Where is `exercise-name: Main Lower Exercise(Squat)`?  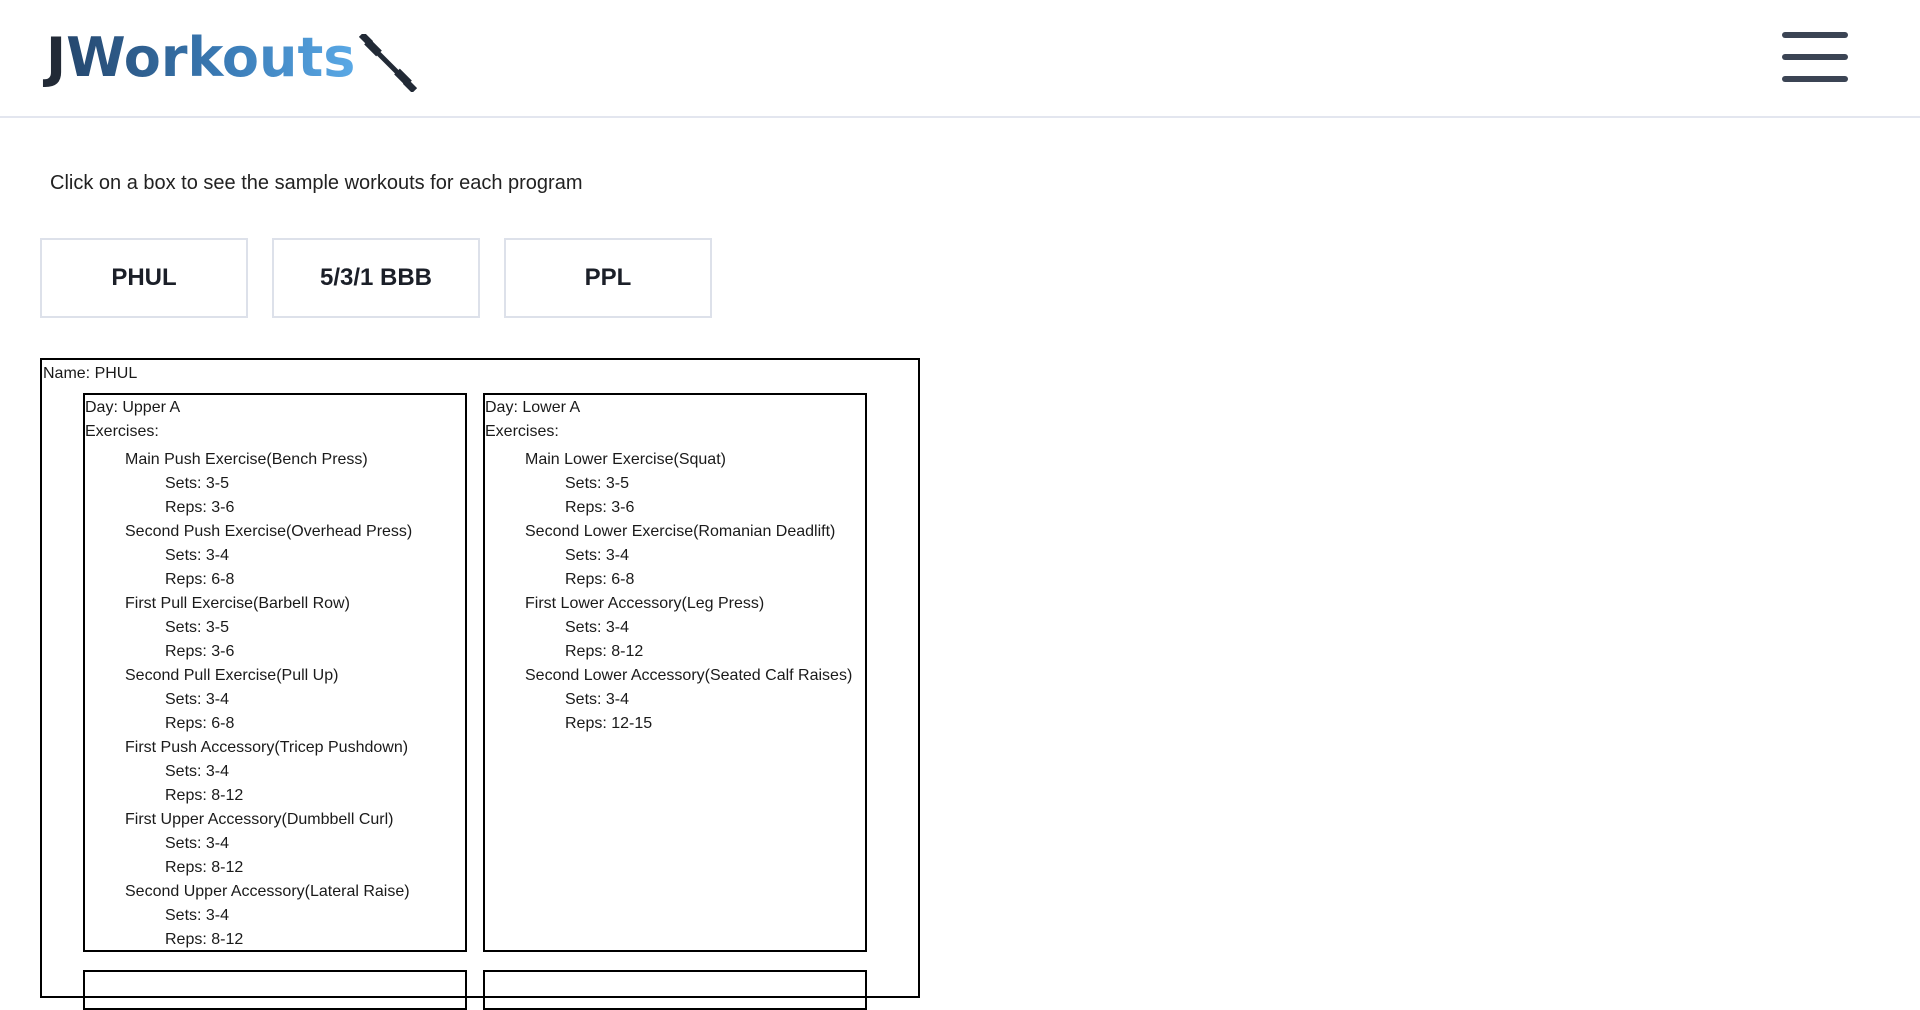 exercise-name: Main Lower Exercise(Squat) is located at coordinates (625, 459).